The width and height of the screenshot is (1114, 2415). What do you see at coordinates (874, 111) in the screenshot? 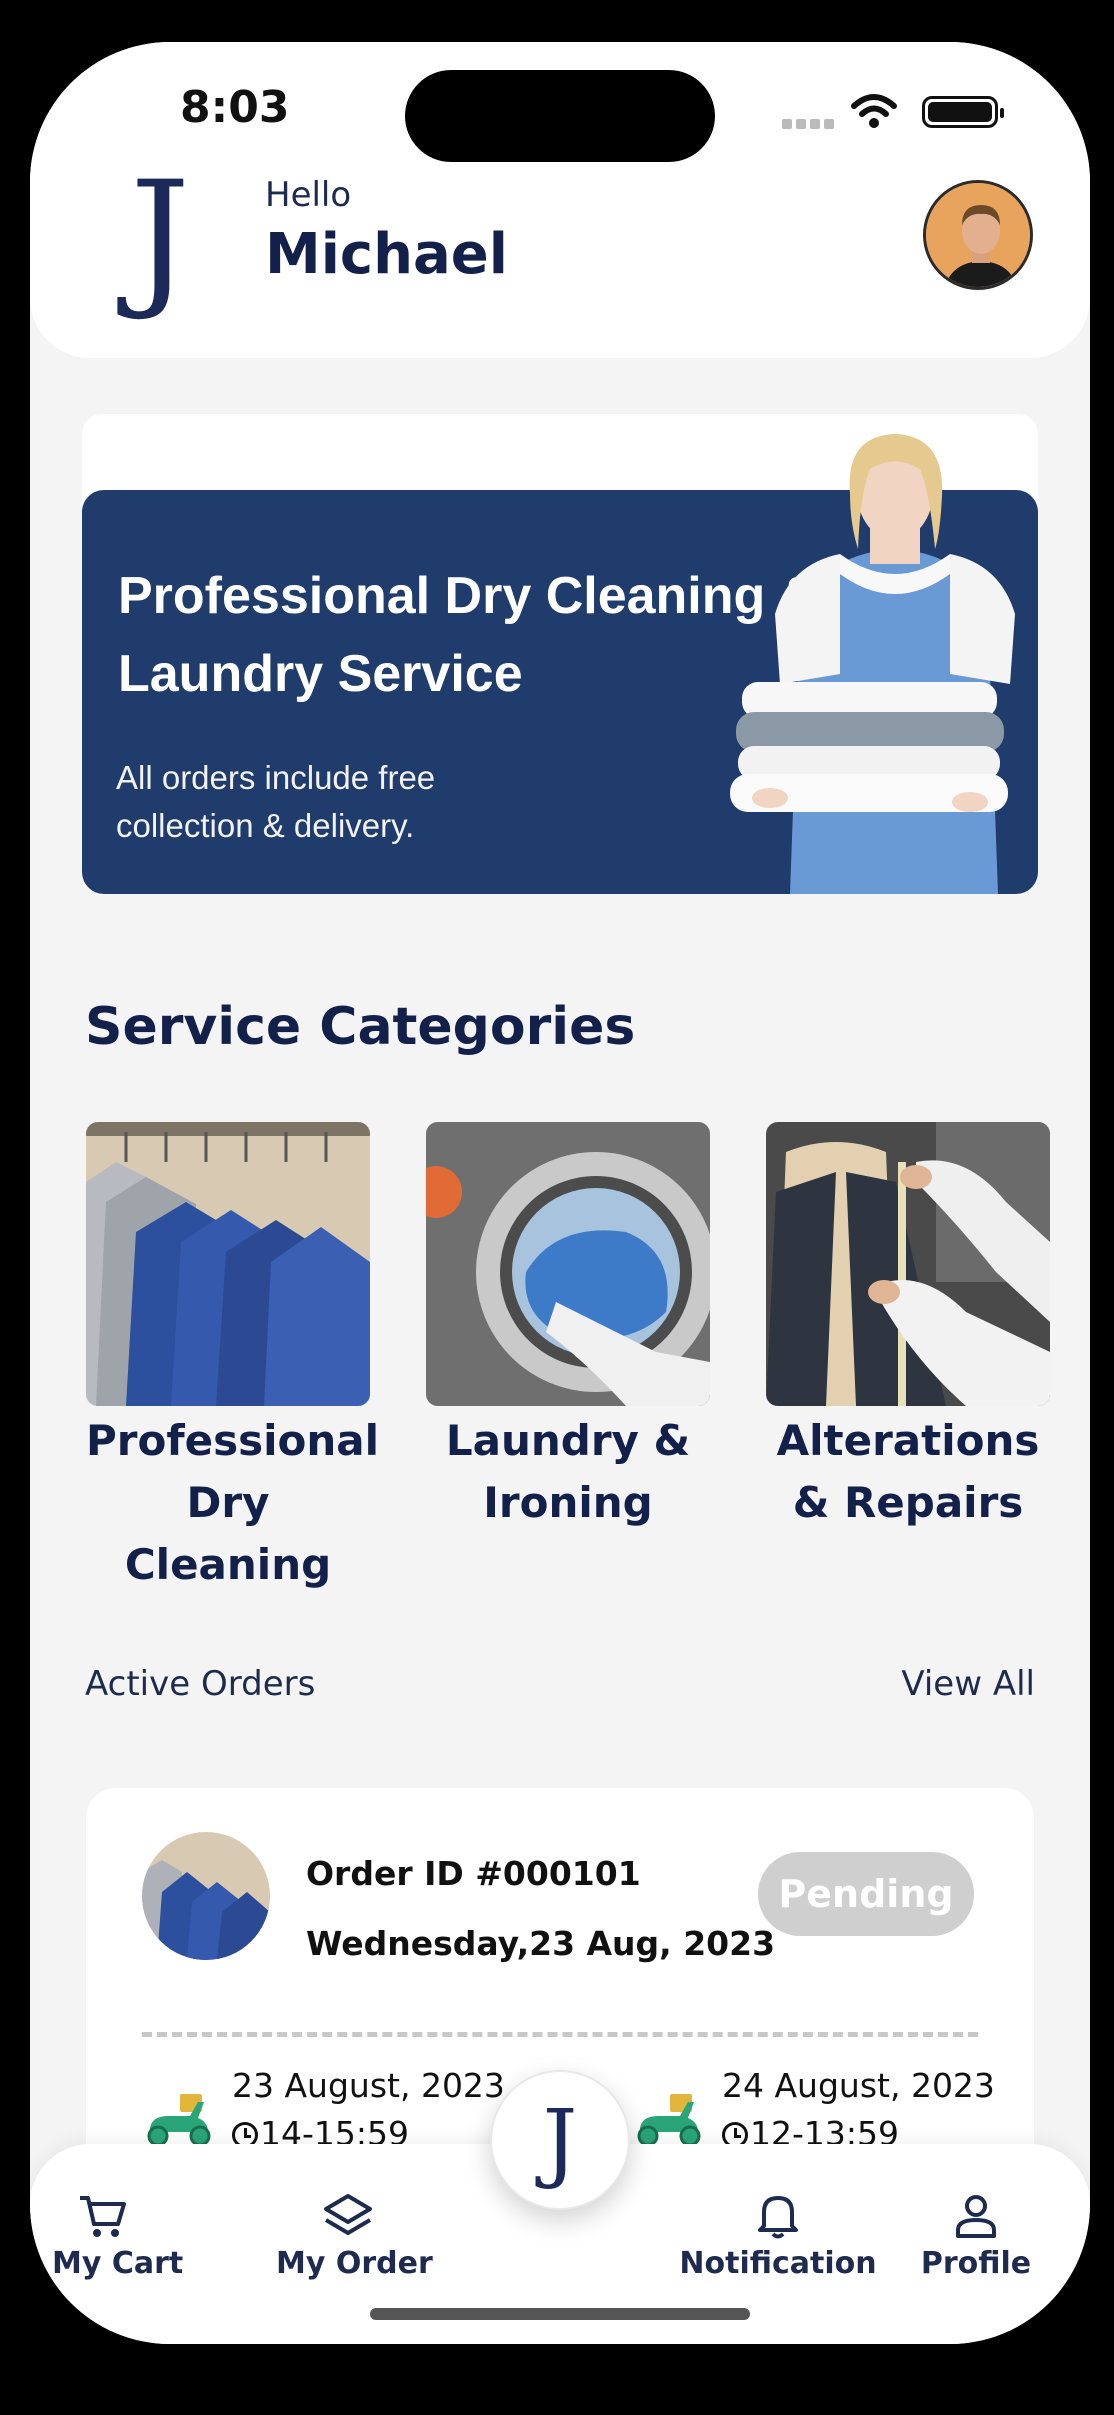
I see `wifi-icon` at bounding box center [874, 111].